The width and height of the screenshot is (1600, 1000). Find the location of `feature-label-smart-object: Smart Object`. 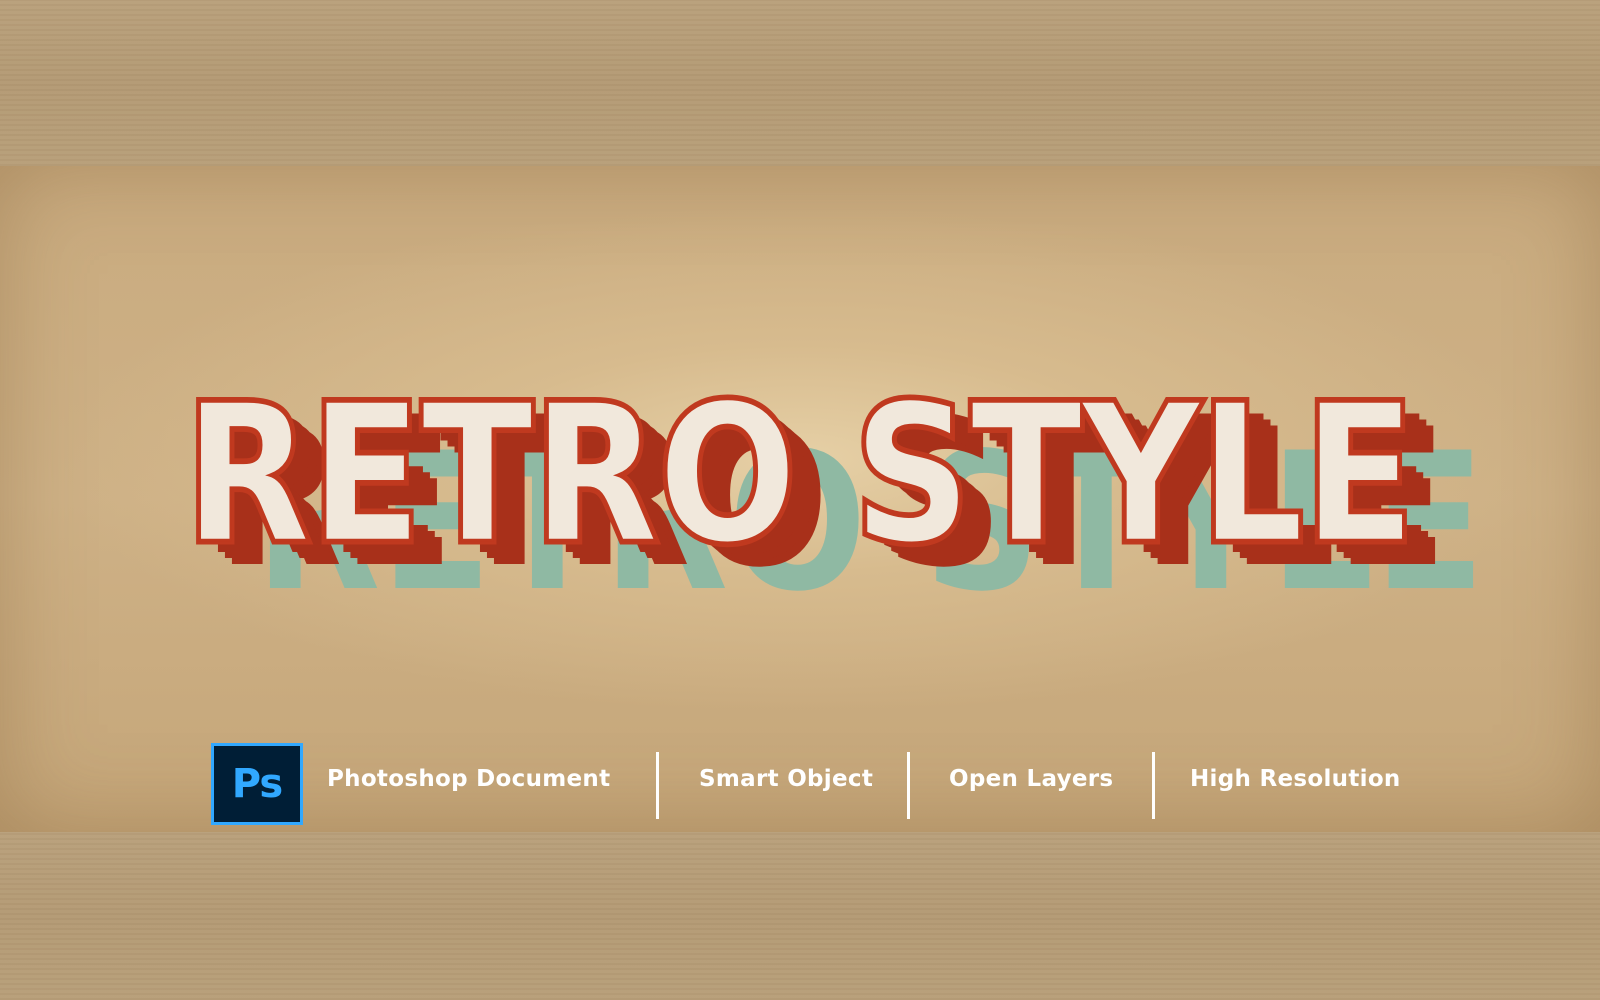

feature-label-smart-object: Smart Object is located at coordinates (786, 779).